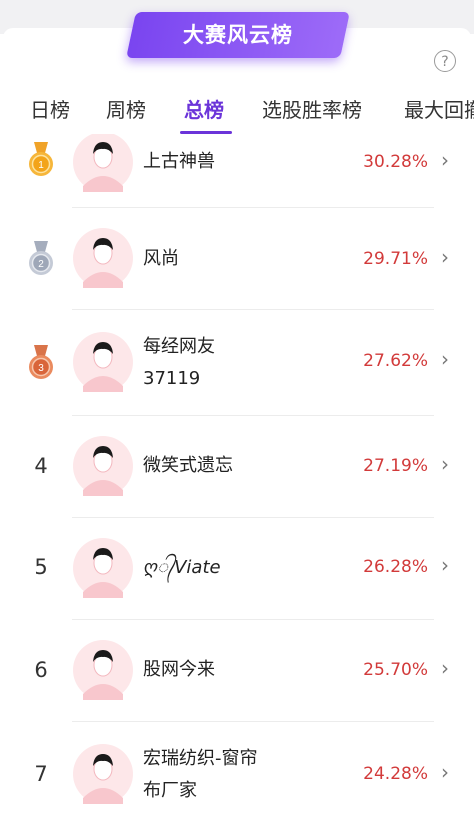 The height and width of the screenshot is (814, 474). What do you see at coordinates (395, 670) in the screenshot?
I see `return-percentage: 25.70%` at bounding box center [395, 670].